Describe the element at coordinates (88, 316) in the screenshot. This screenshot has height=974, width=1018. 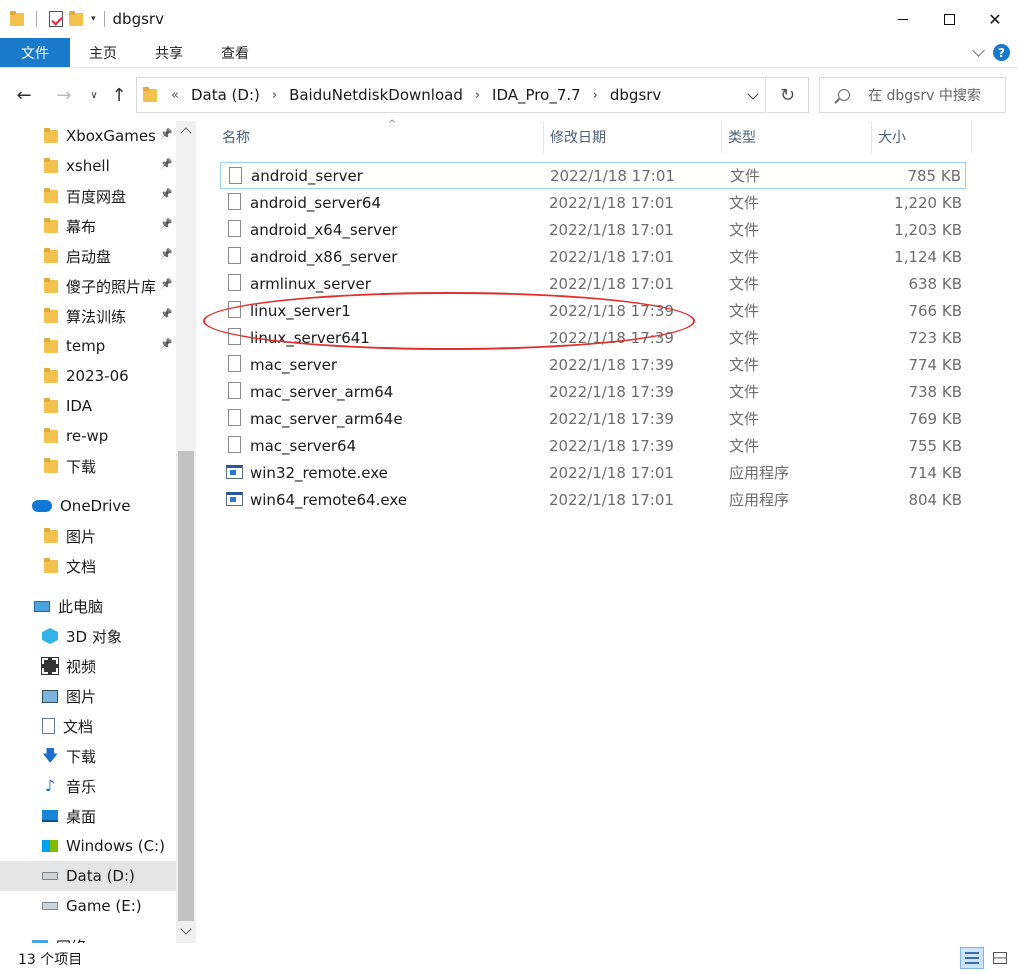
I see `sidebar-item-quick-6: 算法训练 📌` at that location.